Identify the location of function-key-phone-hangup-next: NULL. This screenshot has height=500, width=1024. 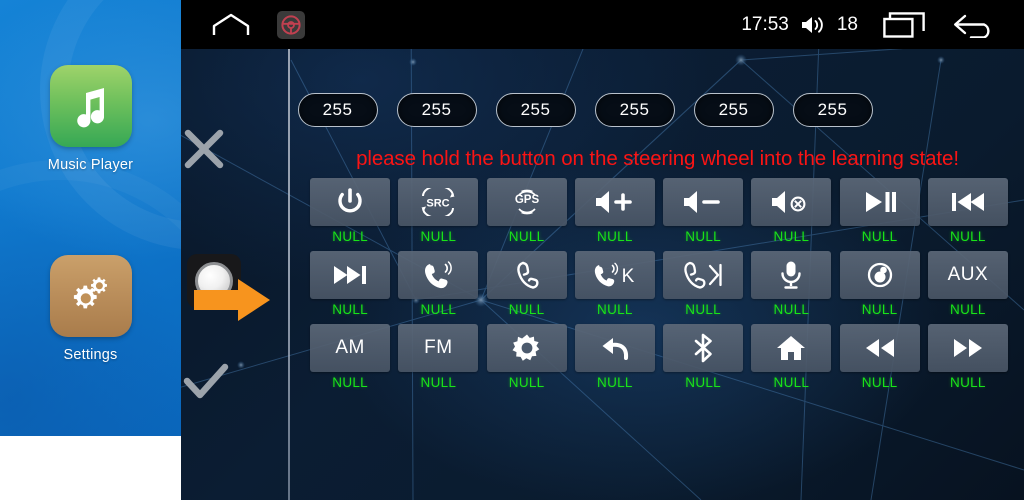
(703, 284).